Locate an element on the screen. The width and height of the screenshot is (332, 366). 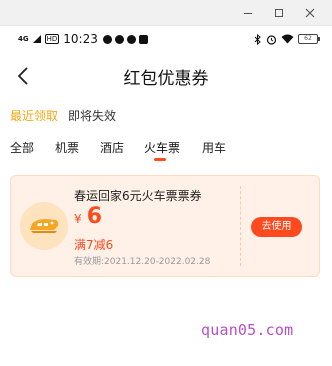
tab-expiring: 即将失效 is located at coordinates (92, 115).